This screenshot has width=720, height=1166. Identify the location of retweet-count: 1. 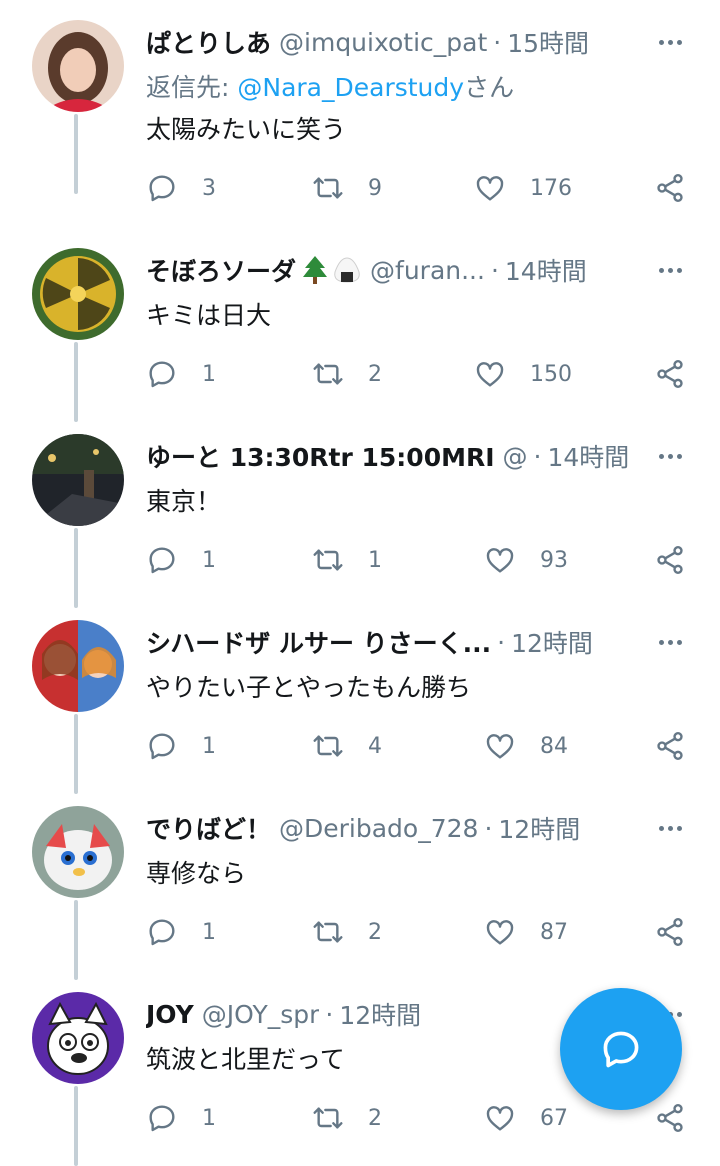
(375, 560).